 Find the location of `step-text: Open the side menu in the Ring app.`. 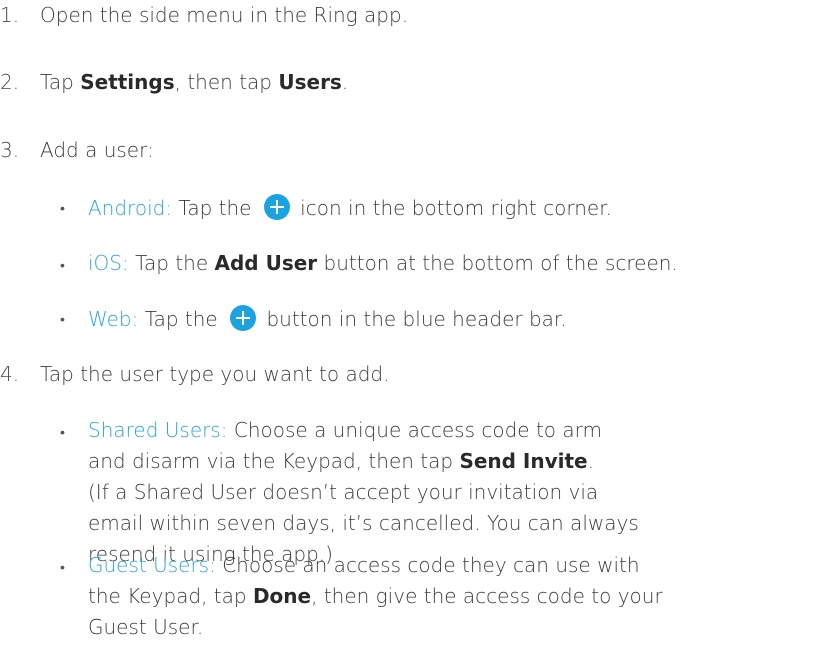

step-text: Open the side menu in the Ring app. is located at coordinates (224, 15).